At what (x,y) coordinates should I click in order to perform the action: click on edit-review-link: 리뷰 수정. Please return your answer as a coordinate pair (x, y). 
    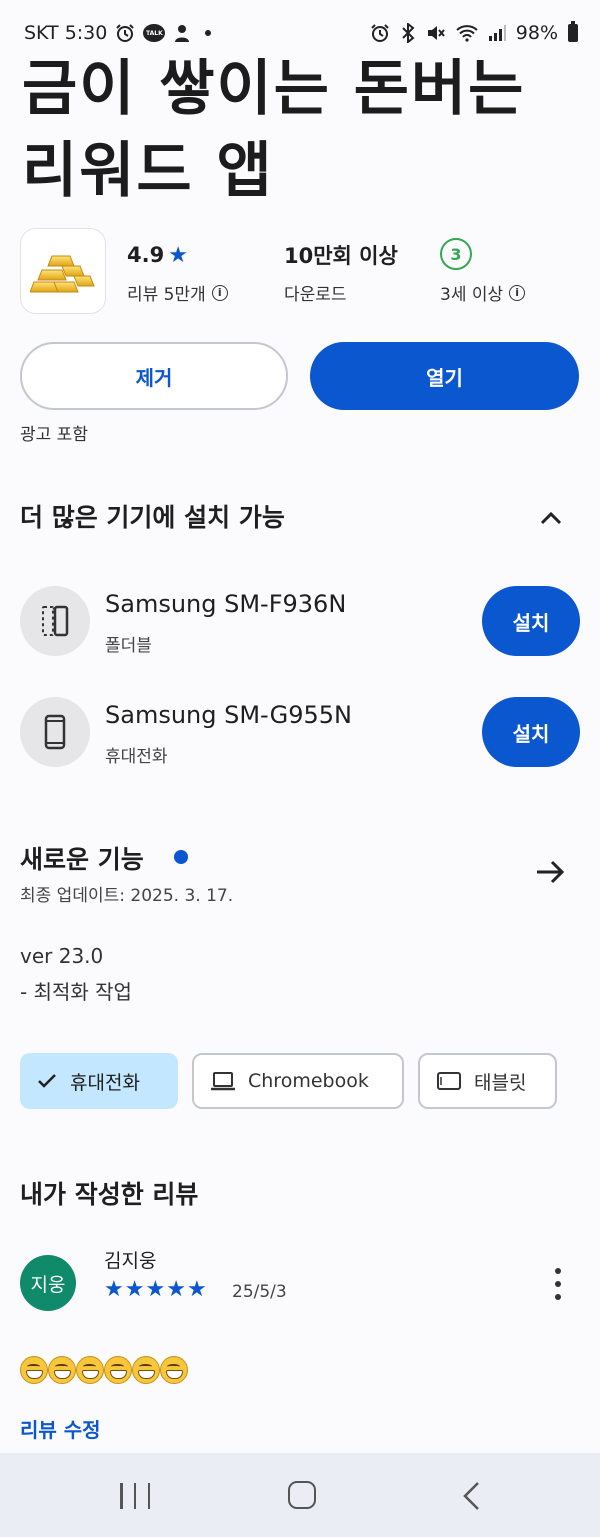
    Looking at the image, I should click on (60, 1428).